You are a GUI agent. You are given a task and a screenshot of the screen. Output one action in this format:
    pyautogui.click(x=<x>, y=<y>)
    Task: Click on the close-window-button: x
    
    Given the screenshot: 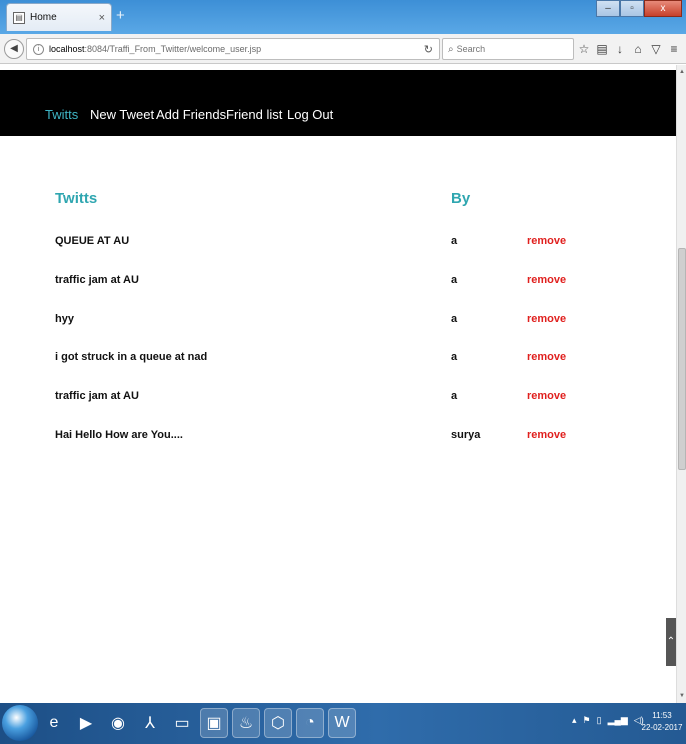 What is the action you would take?
    pyautogui.click(x=663, y=8)
    